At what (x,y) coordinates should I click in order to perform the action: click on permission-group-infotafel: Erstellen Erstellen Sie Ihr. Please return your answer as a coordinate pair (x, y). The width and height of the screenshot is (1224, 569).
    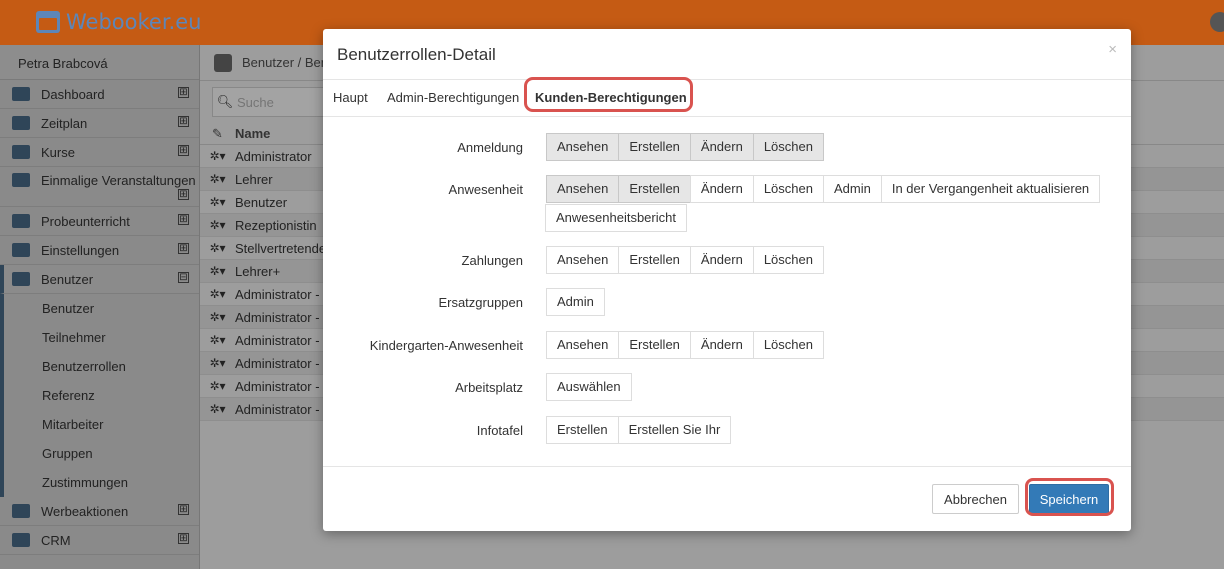
    Looking at the image, I should click on (639, 430).